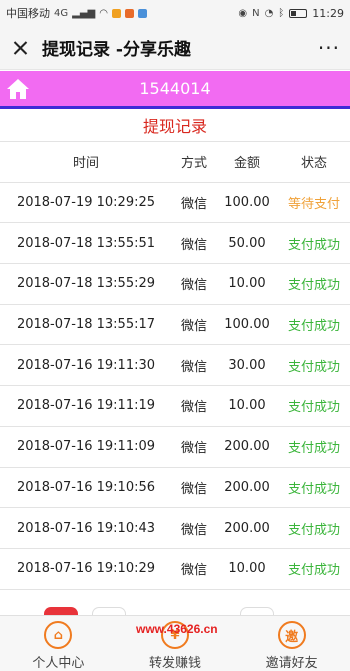 The height and width of the screenshot is (671, 350). I want to click on cell-time: 2018-07-16 19:10:29, so click(86, 569).